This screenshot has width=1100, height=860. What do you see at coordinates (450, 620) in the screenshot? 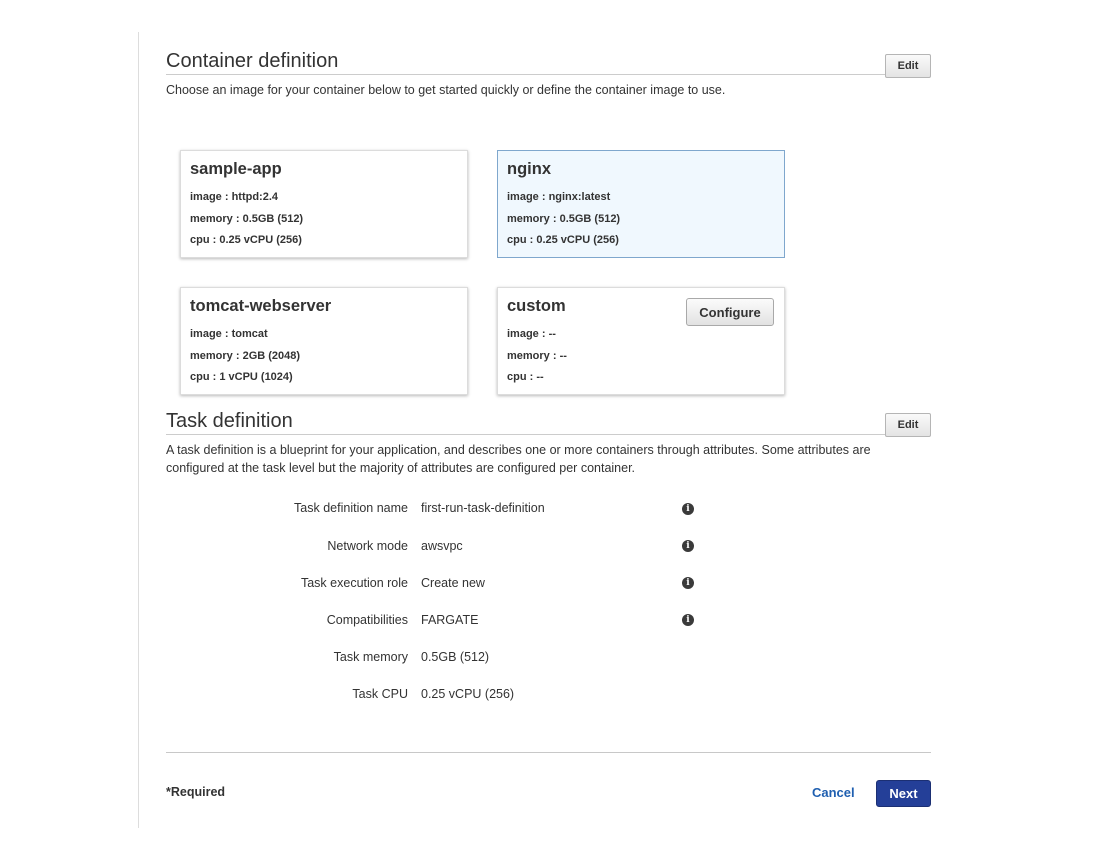
I see `field-value-compatibilities: FARGATE` at bounding box center [450, 620].